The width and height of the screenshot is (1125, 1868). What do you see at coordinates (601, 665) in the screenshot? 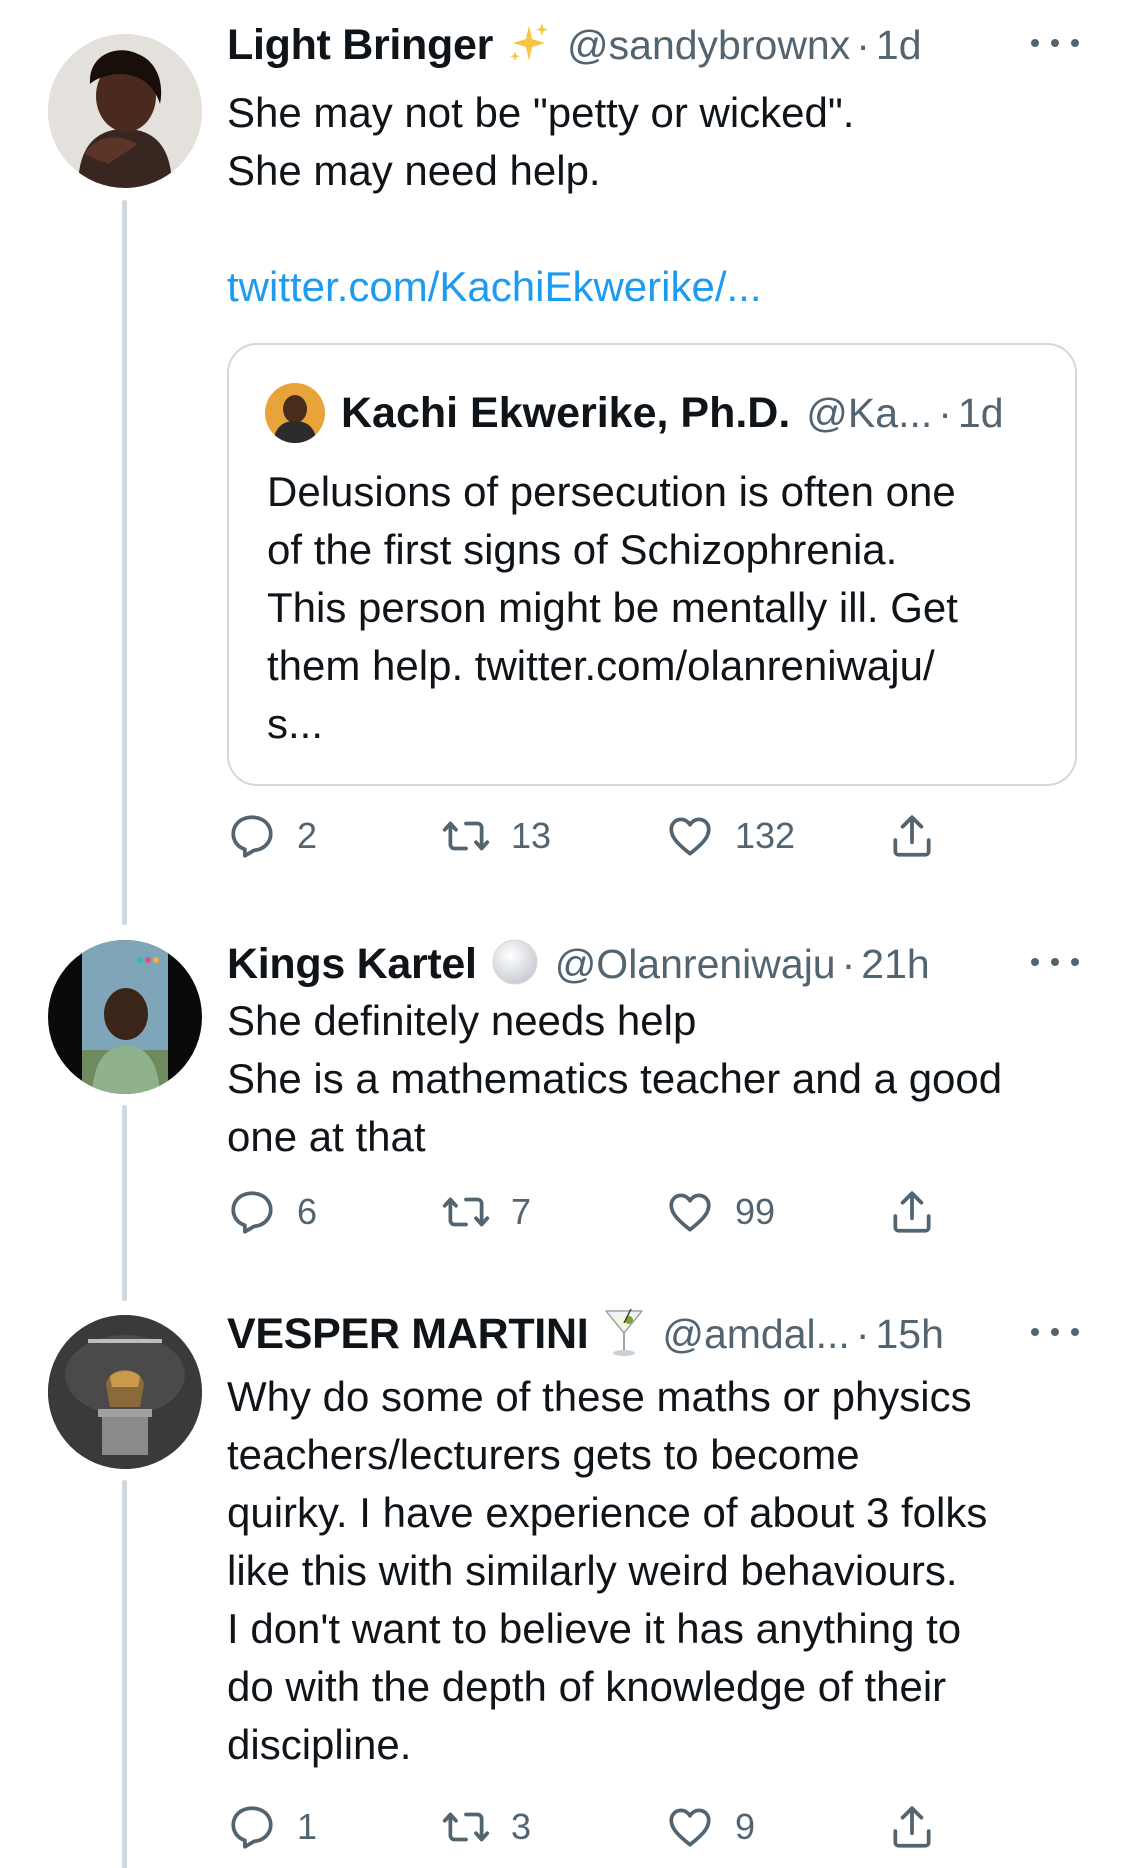
I see `text-line: them help. twitter.com/olanreniwaju/` at bounding box center [601, 665].